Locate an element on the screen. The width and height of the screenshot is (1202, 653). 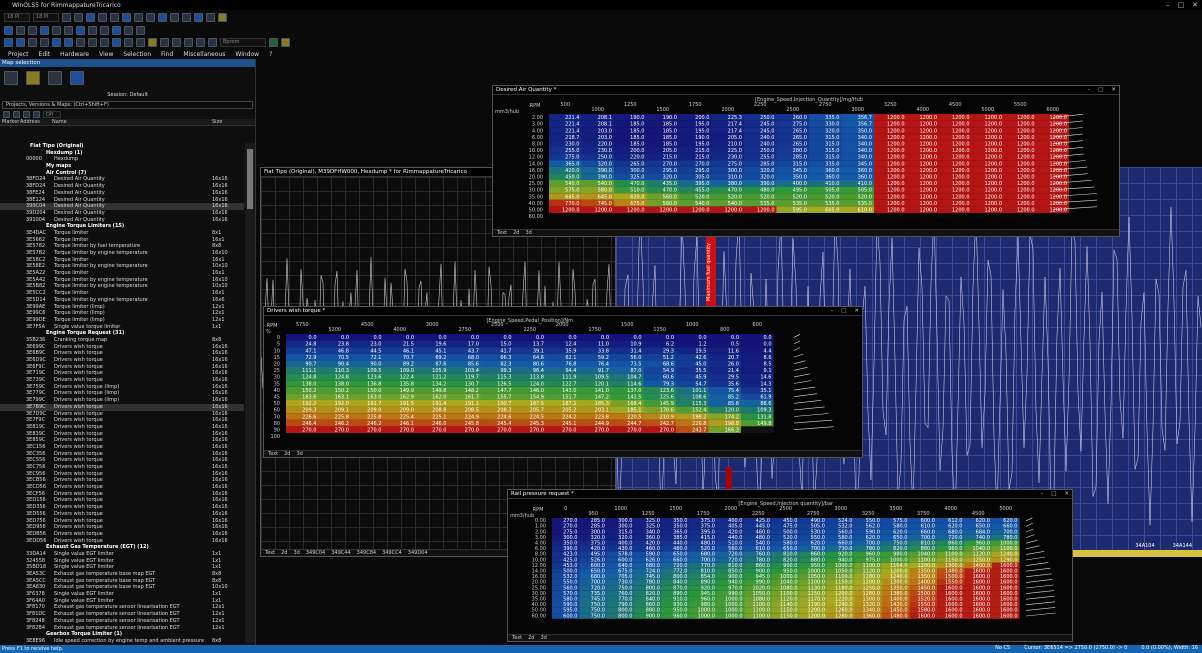
table-cell: 245.1 is located at coordinates (569, 424).